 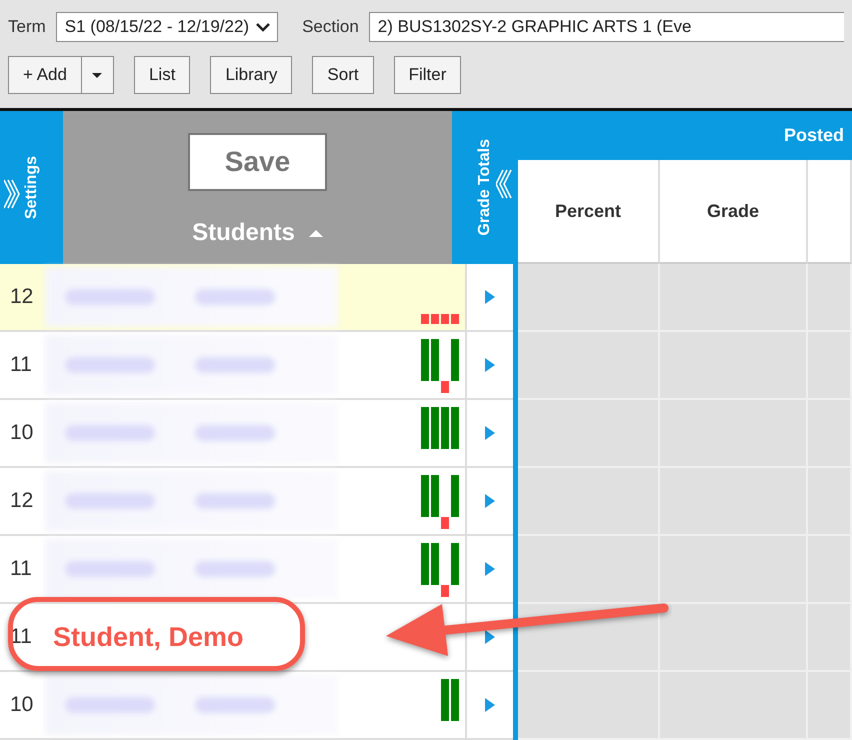 What do you see at coordinates (606, 27) in the screenshot?
I see `section-select: 2) BUS1302SY-2 GRAPHIC ARTS 1 (Eve` at bounding box center [606, 27].